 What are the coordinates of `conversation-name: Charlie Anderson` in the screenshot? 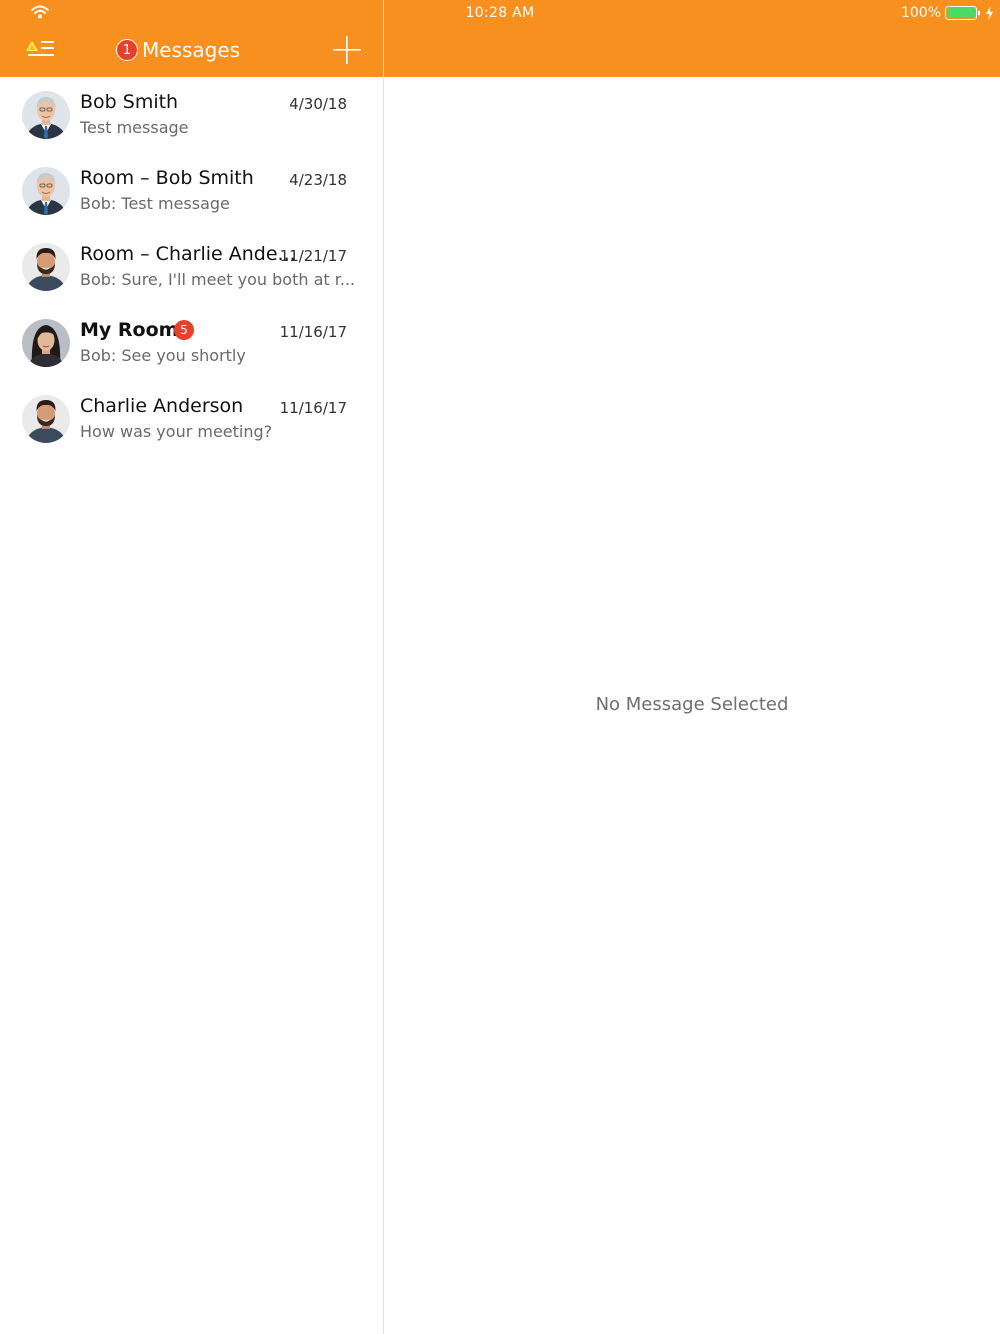 It's located at (162, 406).